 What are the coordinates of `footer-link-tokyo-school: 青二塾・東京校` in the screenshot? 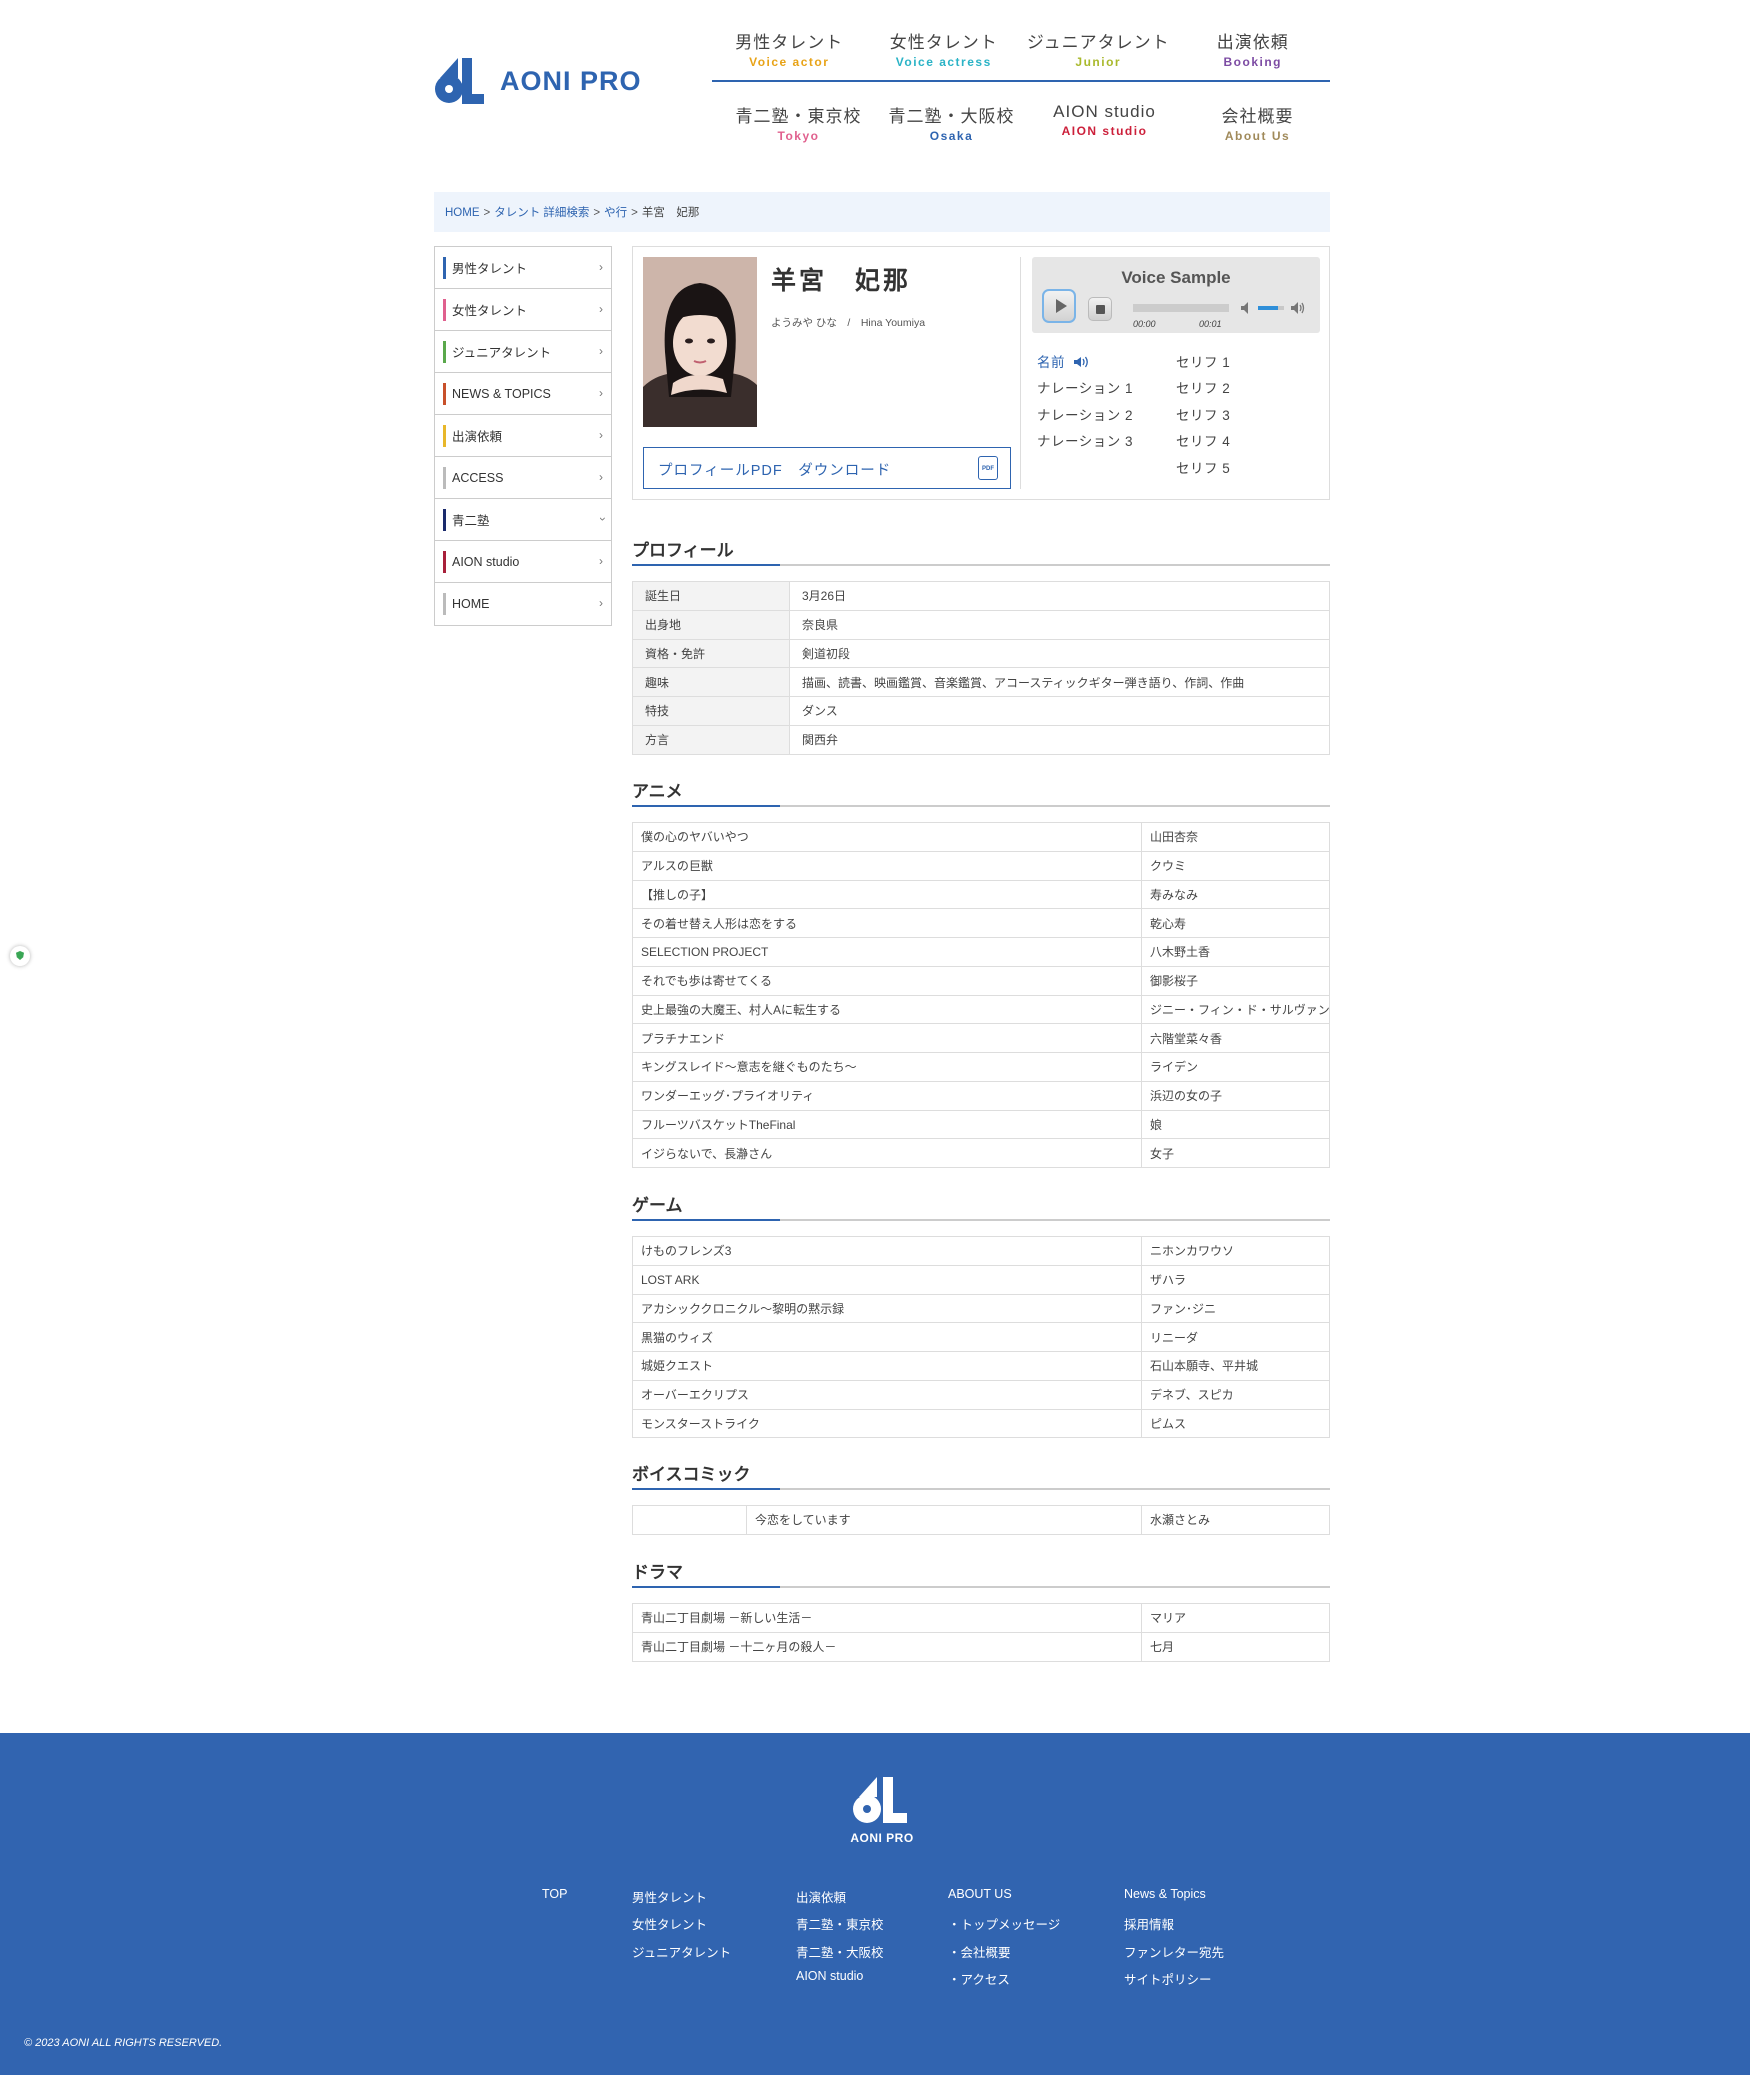 It's located at (840, 1923).